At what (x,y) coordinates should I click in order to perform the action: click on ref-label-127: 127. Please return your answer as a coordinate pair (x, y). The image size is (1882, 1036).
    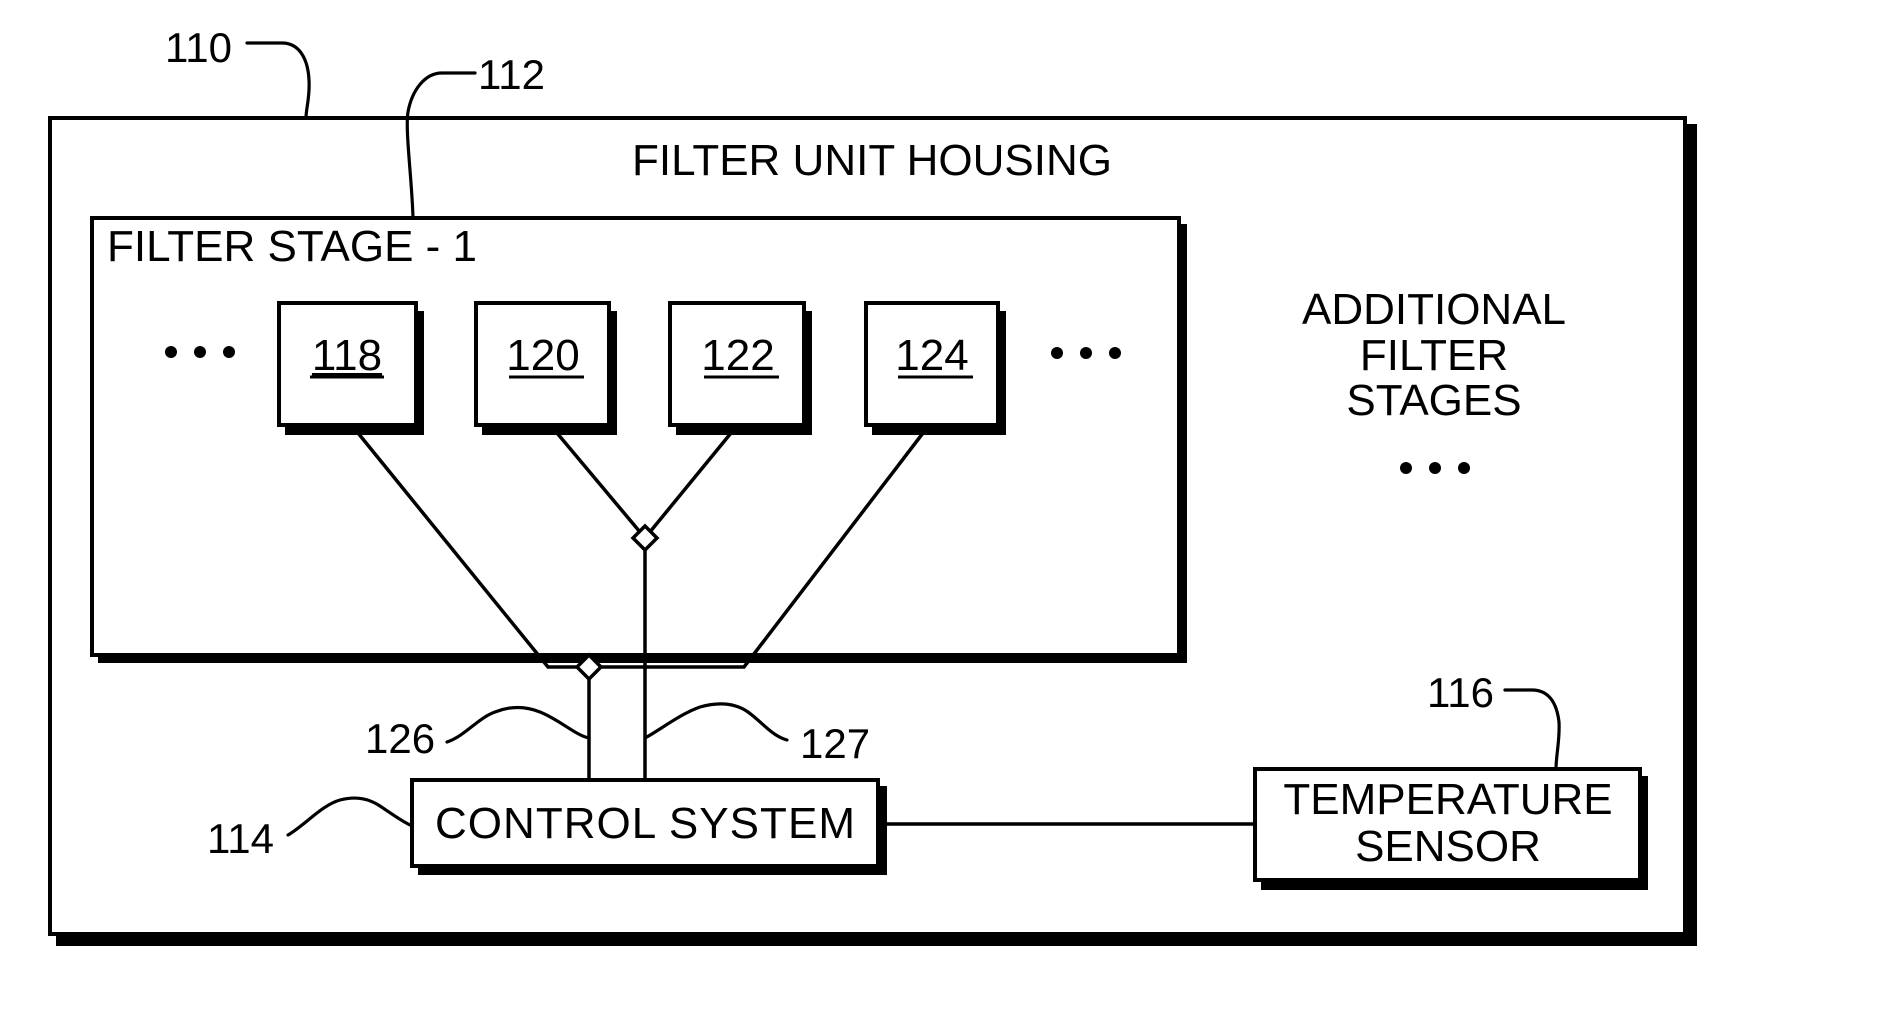
    Looking at the image, I should click on (835, 743).